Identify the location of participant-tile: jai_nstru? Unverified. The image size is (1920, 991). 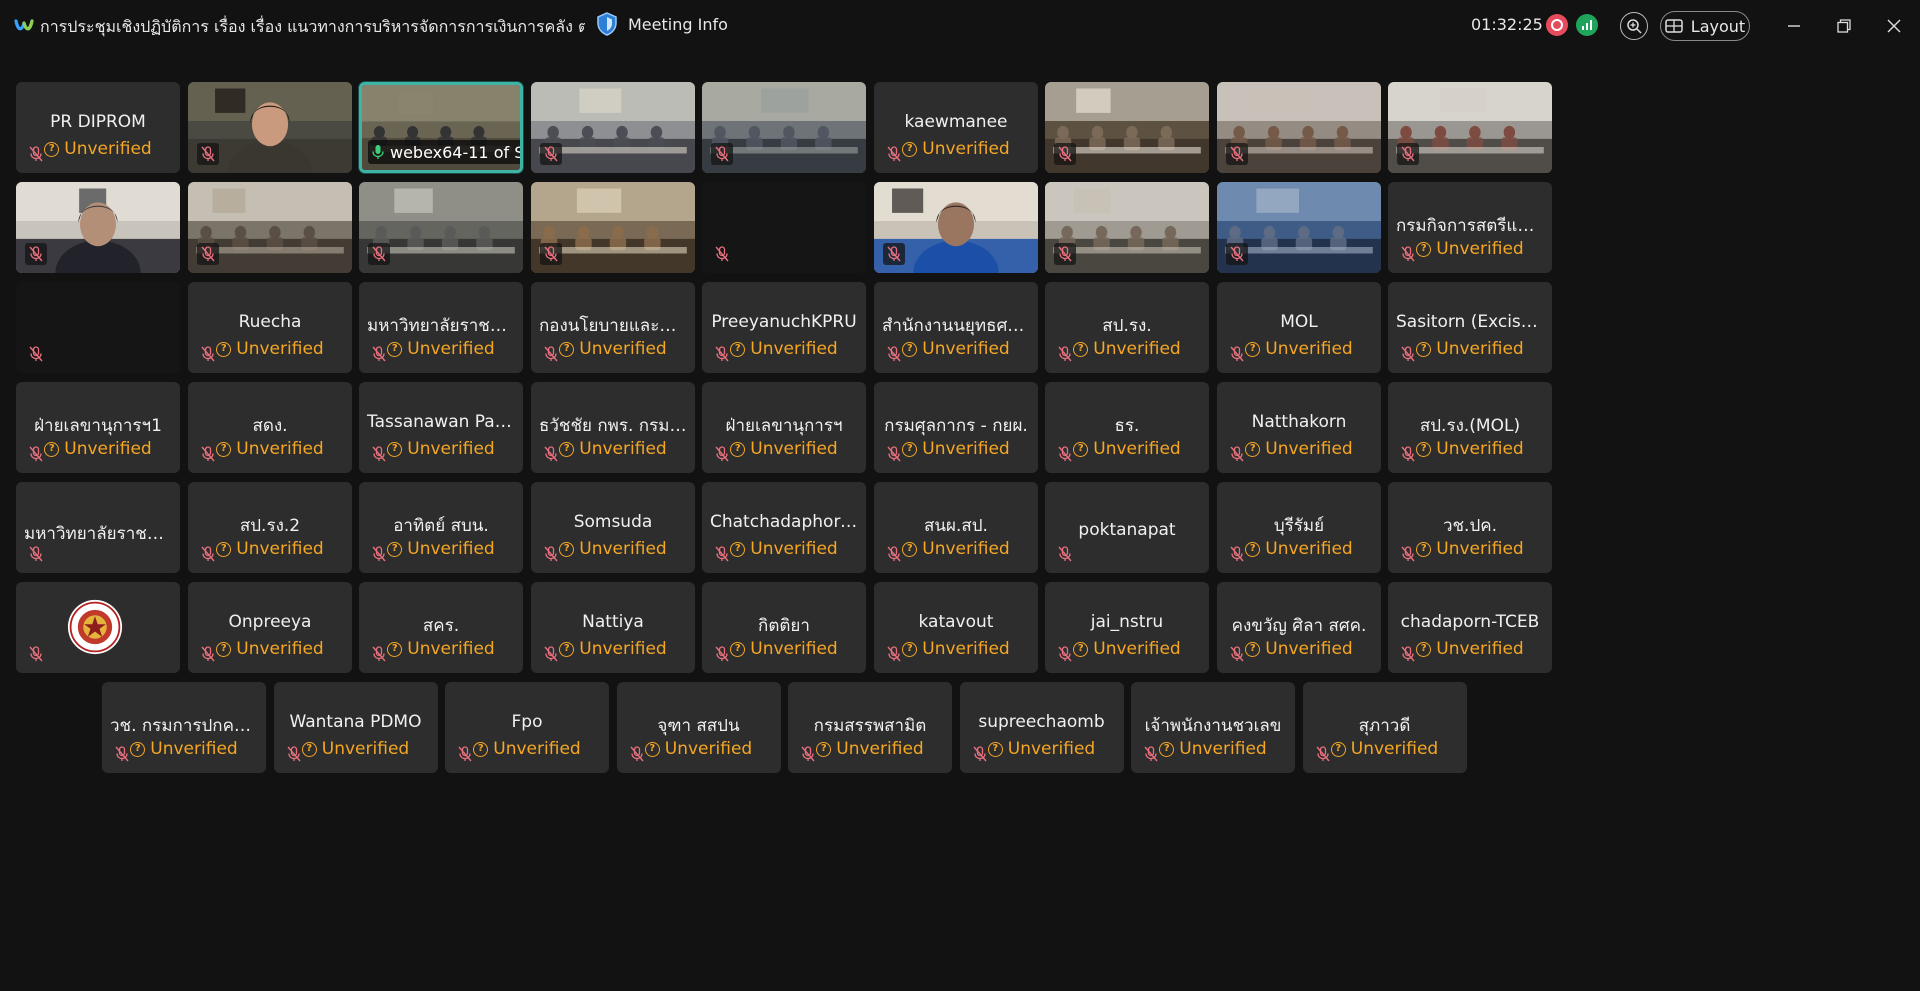
(1127, 627).